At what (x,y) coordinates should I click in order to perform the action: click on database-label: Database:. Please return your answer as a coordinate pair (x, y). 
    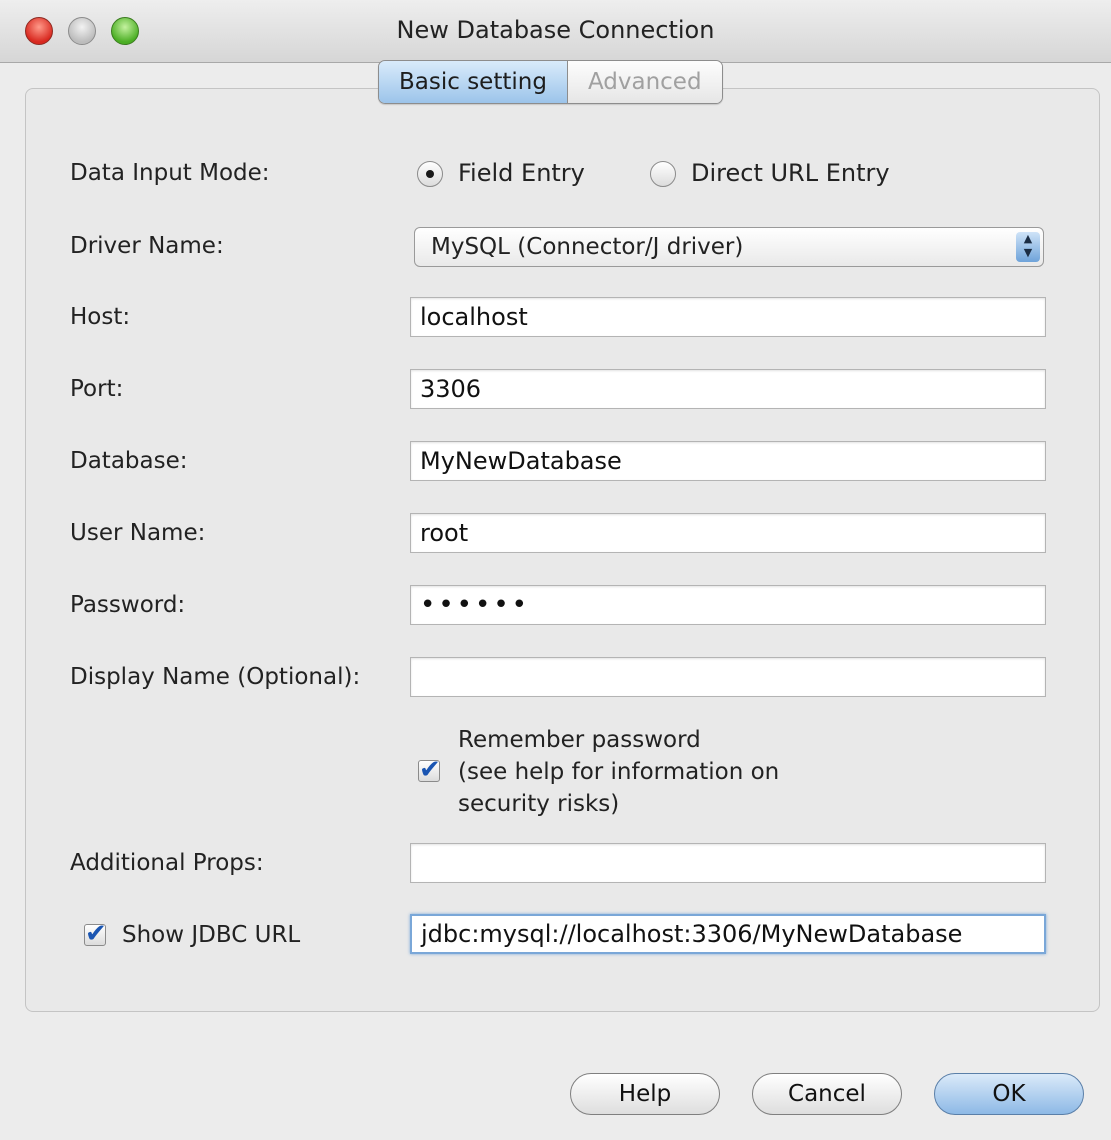
    Looking at the image, I should click on (129, 461).